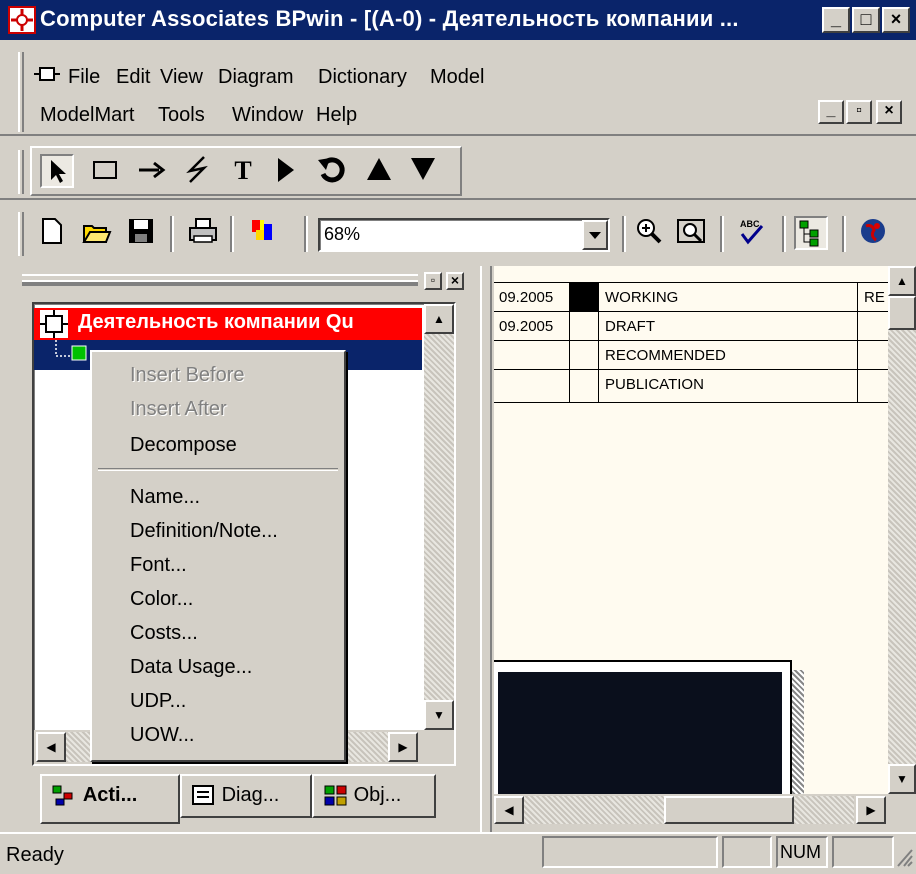 The height and width of the screenshot is (874, 916). What do you see at coordinates (423, 171) in the screenshot?
I see `decompose-icon` at bounding box center [423, 171].